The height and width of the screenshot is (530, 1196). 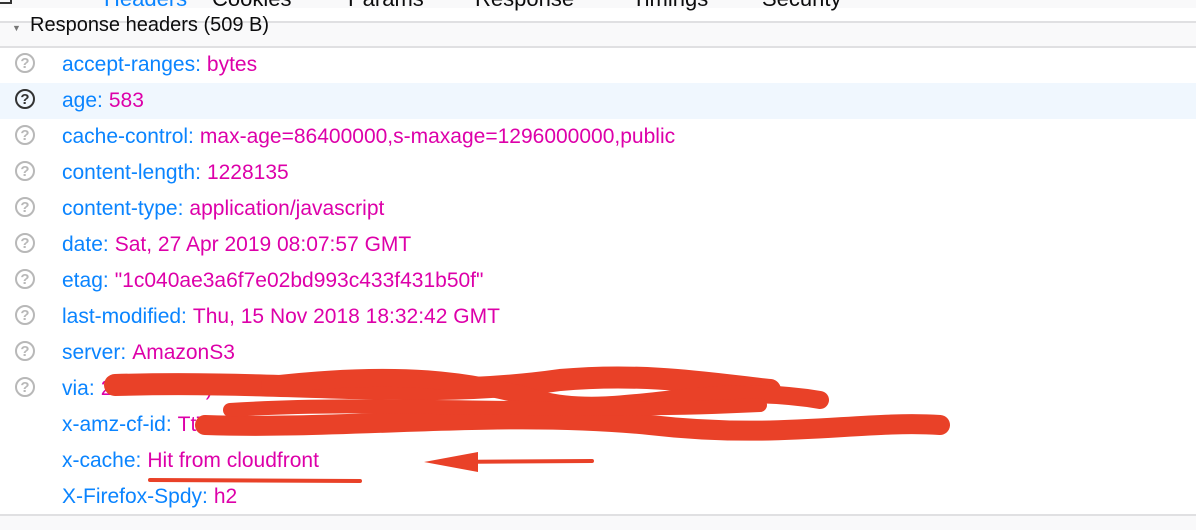 What do you see at coordinates (386, 6) in the screenshot?
I see `tab-params: Params` at bounding box center [386, 6].